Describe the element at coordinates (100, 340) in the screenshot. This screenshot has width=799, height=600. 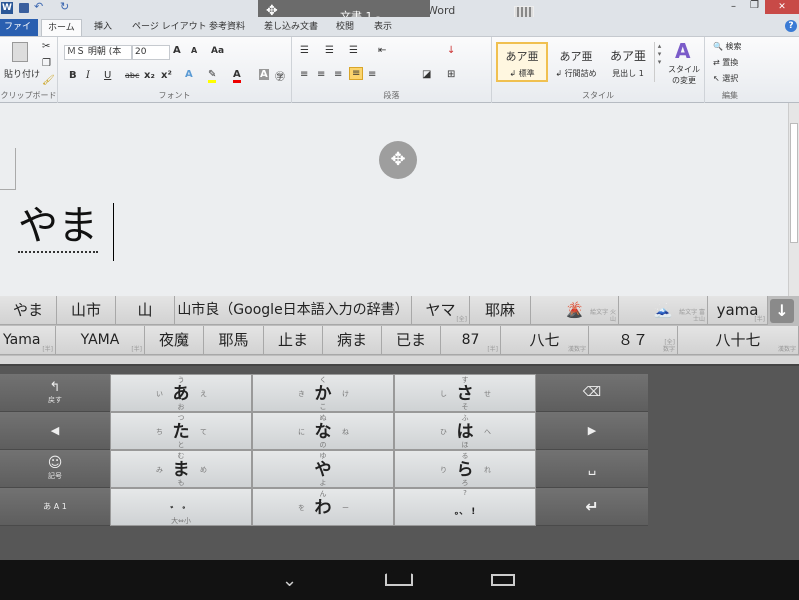
I see `candidate: YAMA [半]` at that location.